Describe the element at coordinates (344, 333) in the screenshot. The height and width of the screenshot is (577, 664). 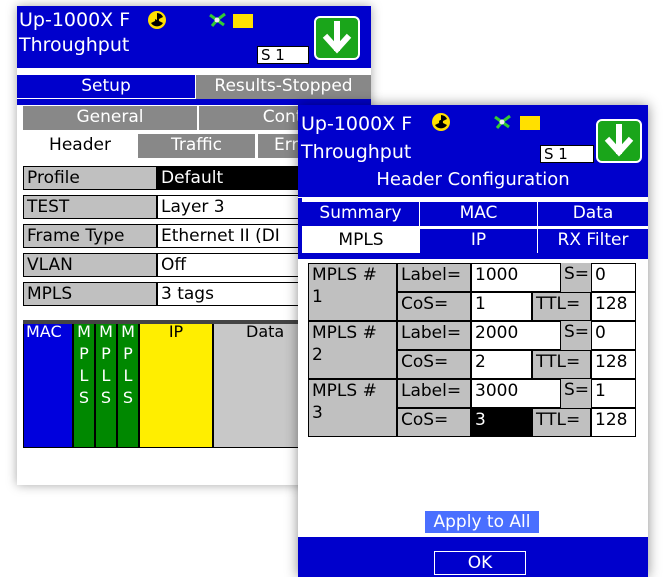
I see `mpls-2-name-line1: MPLS #` at that location.